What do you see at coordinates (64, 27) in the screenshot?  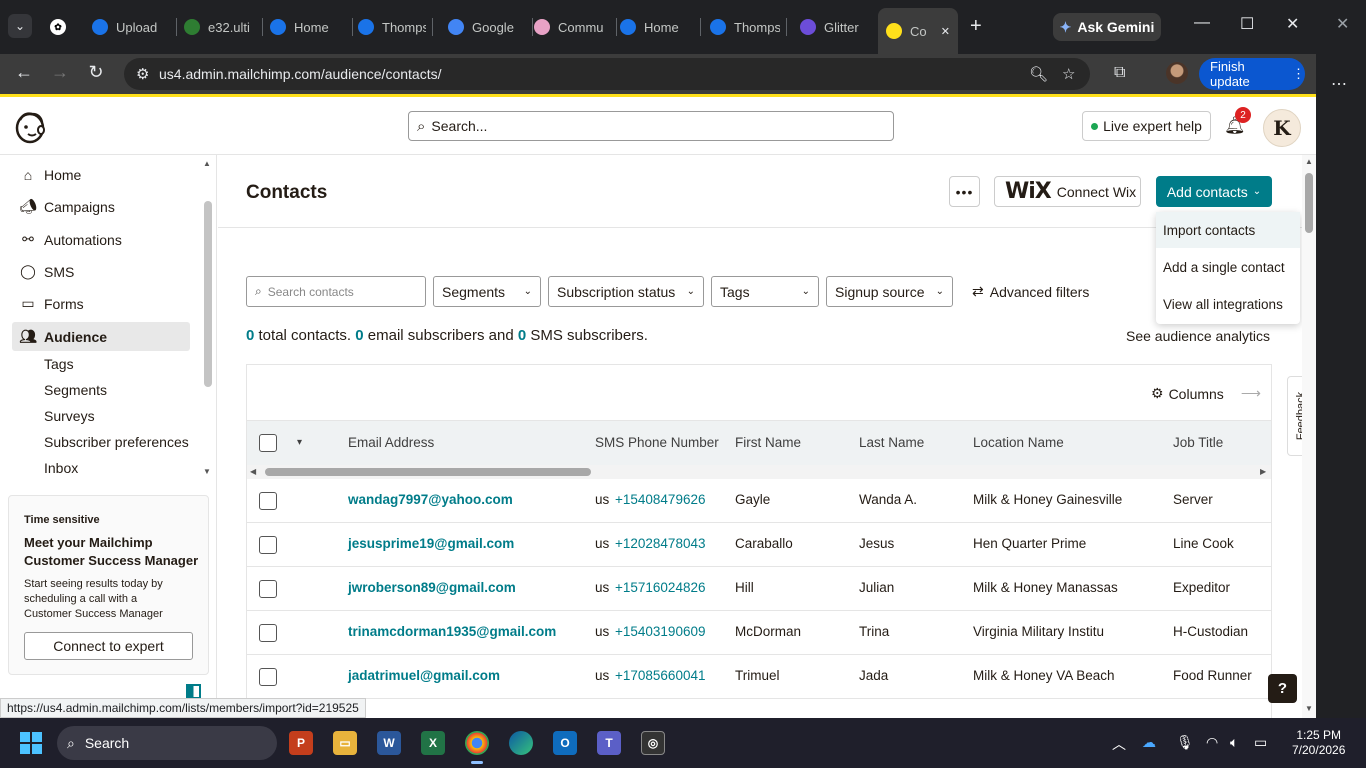 I see `pinned-tab: ✿` at bounding box center [64, 27].